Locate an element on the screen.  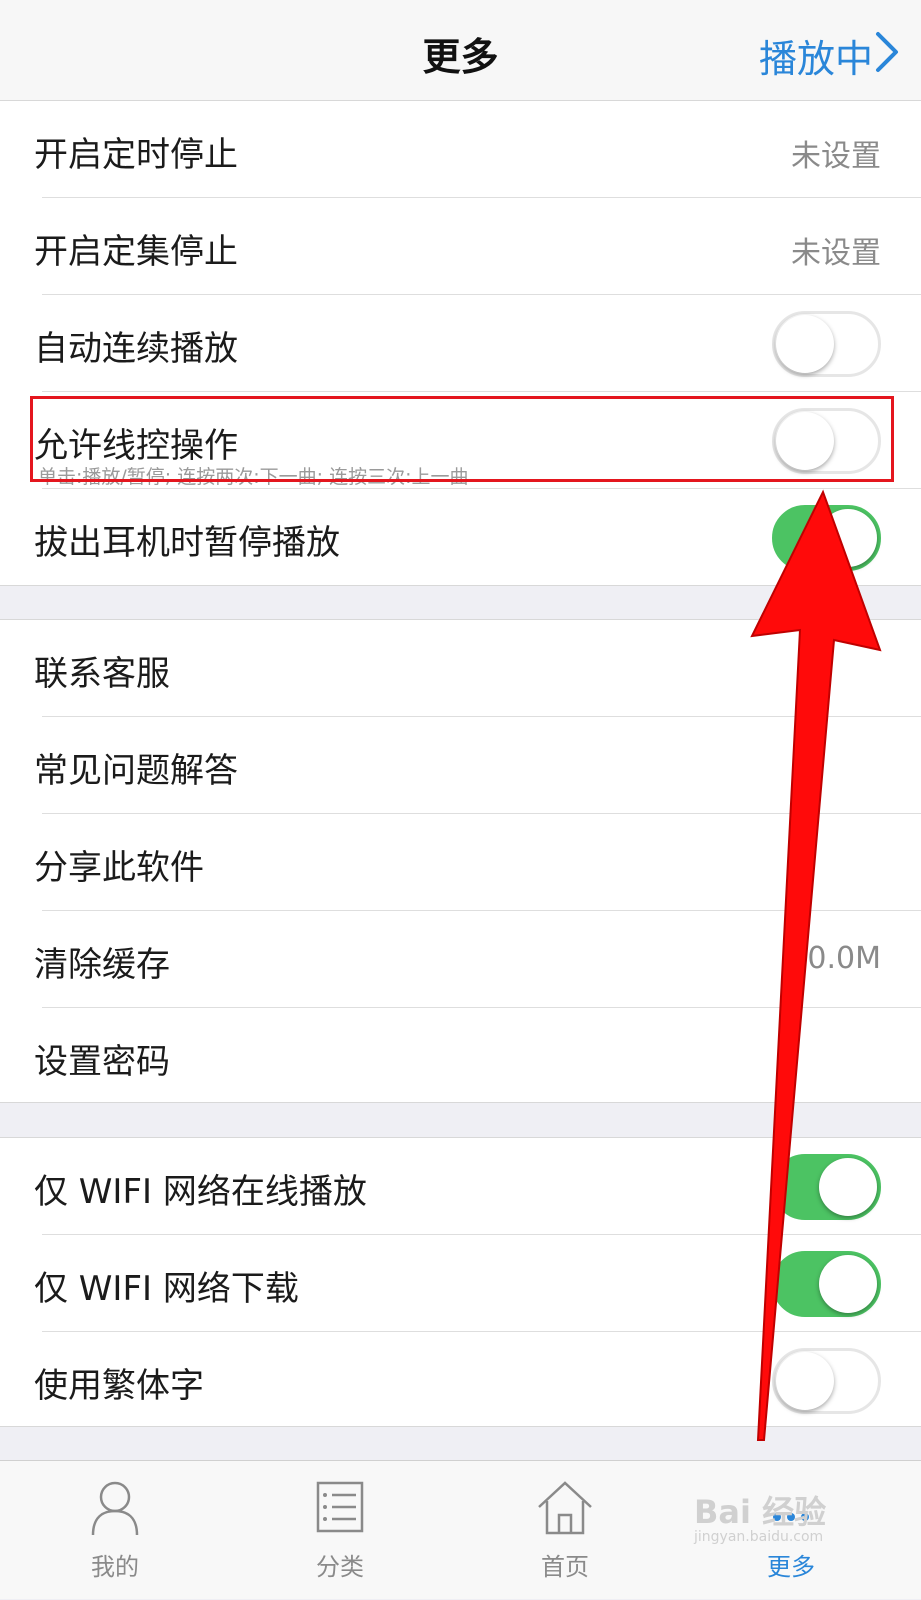
row-label: 自动连续播放 is located at coordinates (136, 349).